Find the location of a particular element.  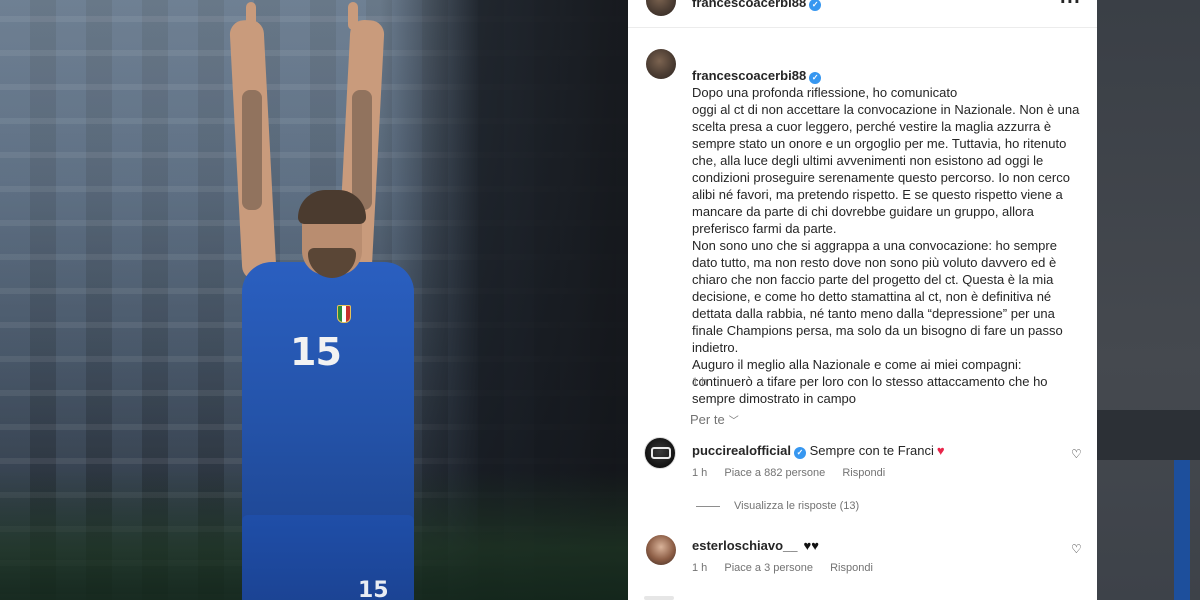

header-username-link: francescoacerbi88 ✓ is located at coordinates (757, 5).